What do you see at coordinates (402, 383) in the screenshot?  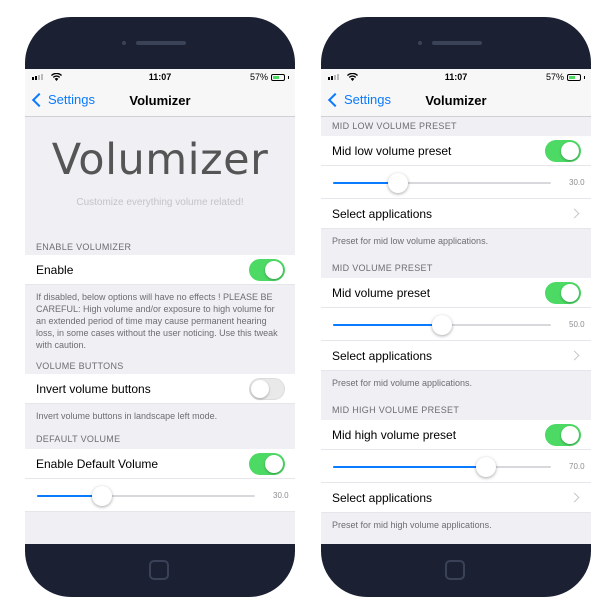 I see `mid-footer: Preset for mid volume applications.` at bounding box center [402, 383].